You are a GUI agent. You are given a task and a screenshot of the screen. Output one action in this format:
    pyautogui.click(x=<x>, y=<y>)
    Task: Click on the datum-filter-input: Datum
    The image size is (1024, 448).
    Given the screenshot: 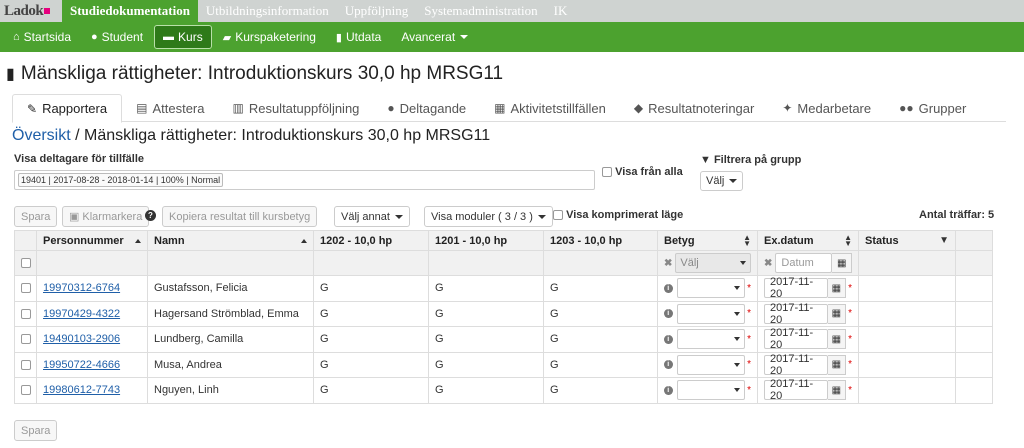 What is the action you would take?
    pyautogui.click(x=804, y=263)
    